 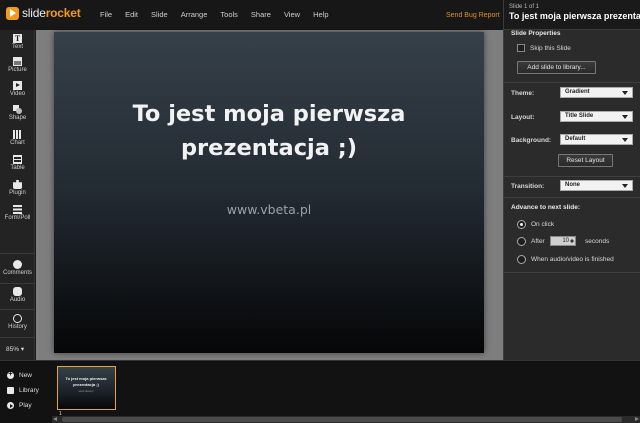 I want to click on history-button: History, so click(x=17, y=322).